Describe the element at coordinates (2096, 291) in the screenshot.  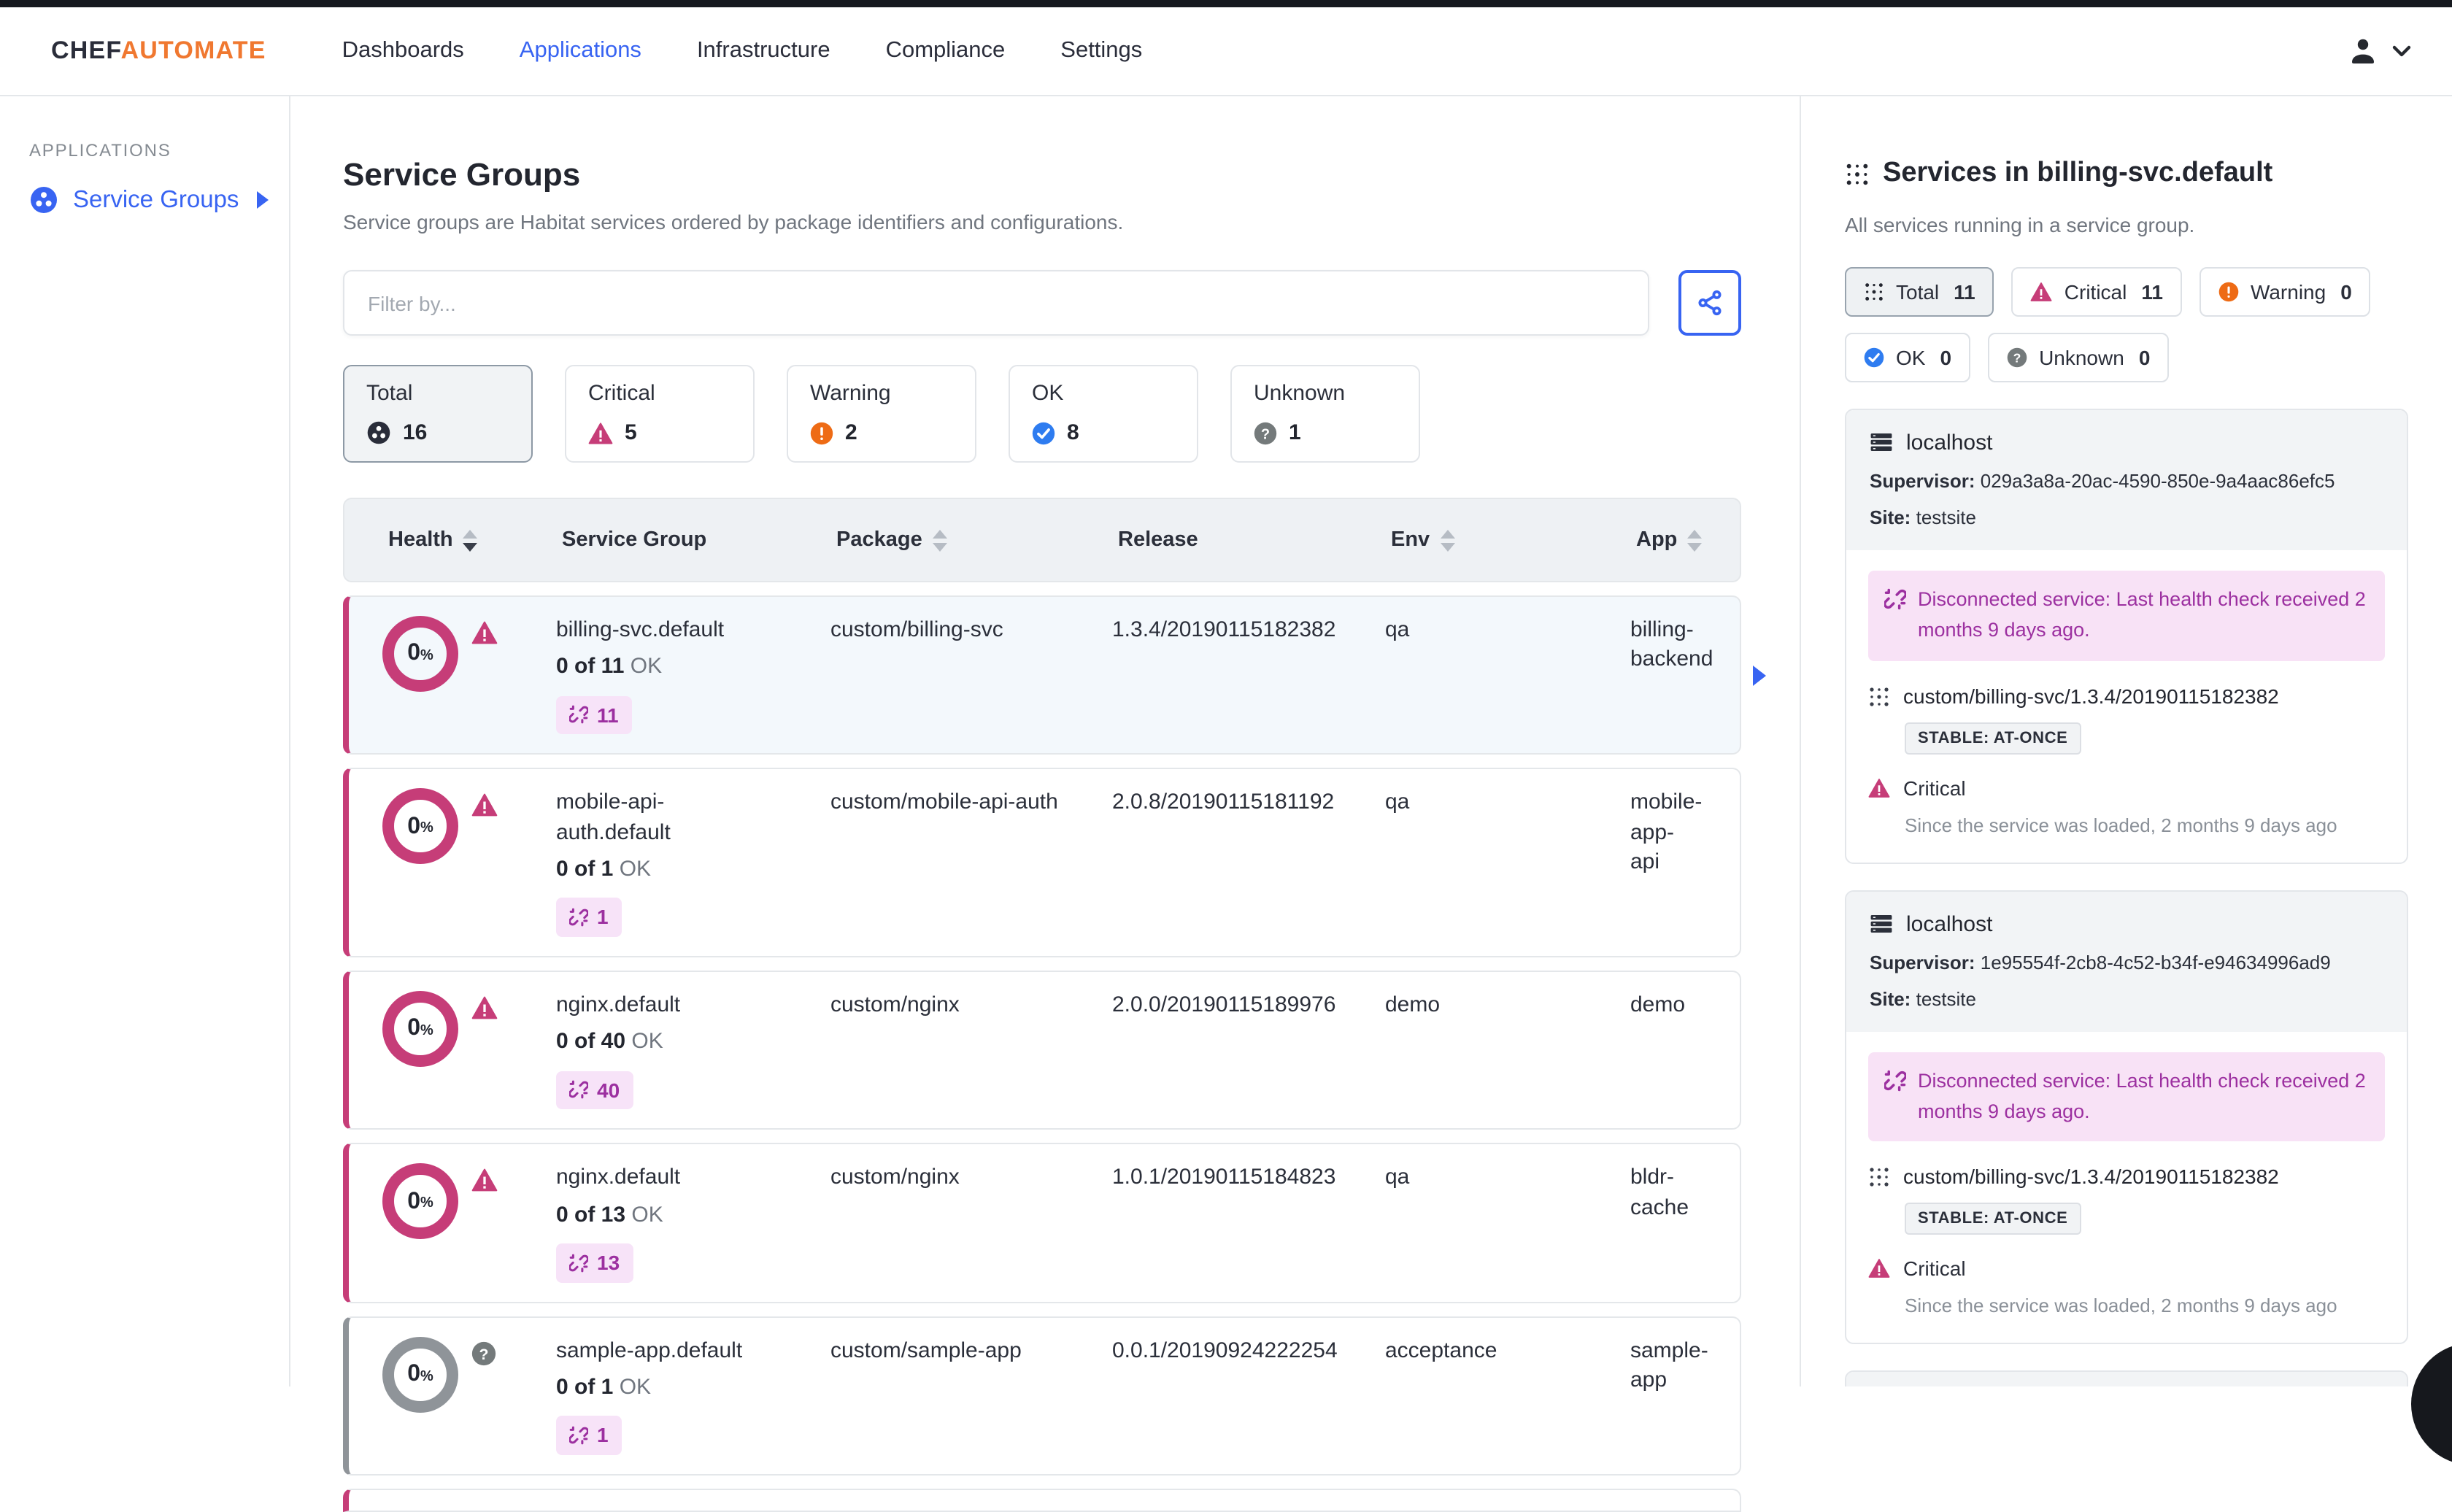
I see `detail-filter-critical: Critical 11` at that location.